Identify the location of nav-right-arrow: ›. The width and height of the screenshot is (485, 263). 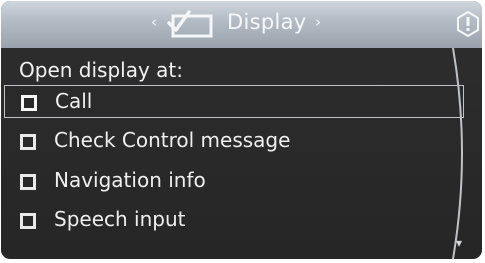
(318, 22).